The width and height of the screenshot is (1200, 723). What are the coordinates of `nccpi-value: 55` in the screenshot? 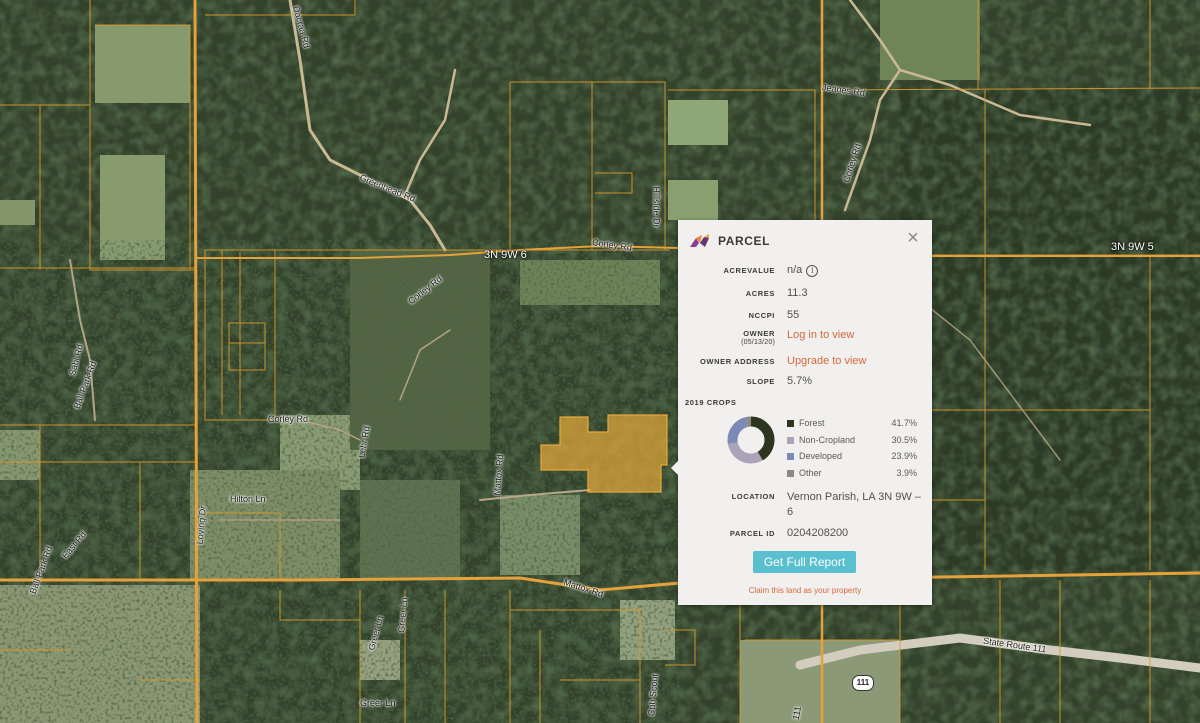 It's located at (793, 315).